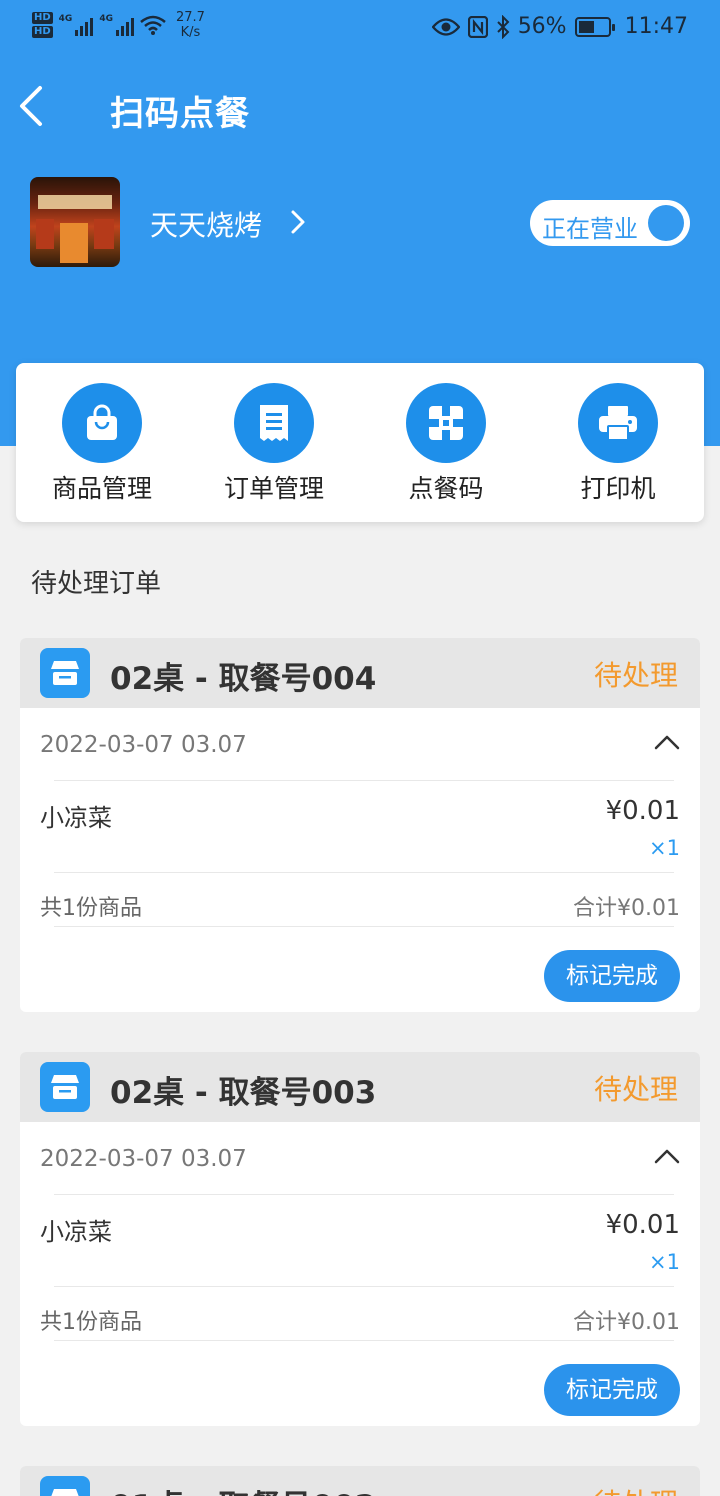 The width and height of the screenshot is (720, 1496). Describe the element at coordinates (116, 25) in the screenshot. I see `signal-icon-2: 4G` at that location.